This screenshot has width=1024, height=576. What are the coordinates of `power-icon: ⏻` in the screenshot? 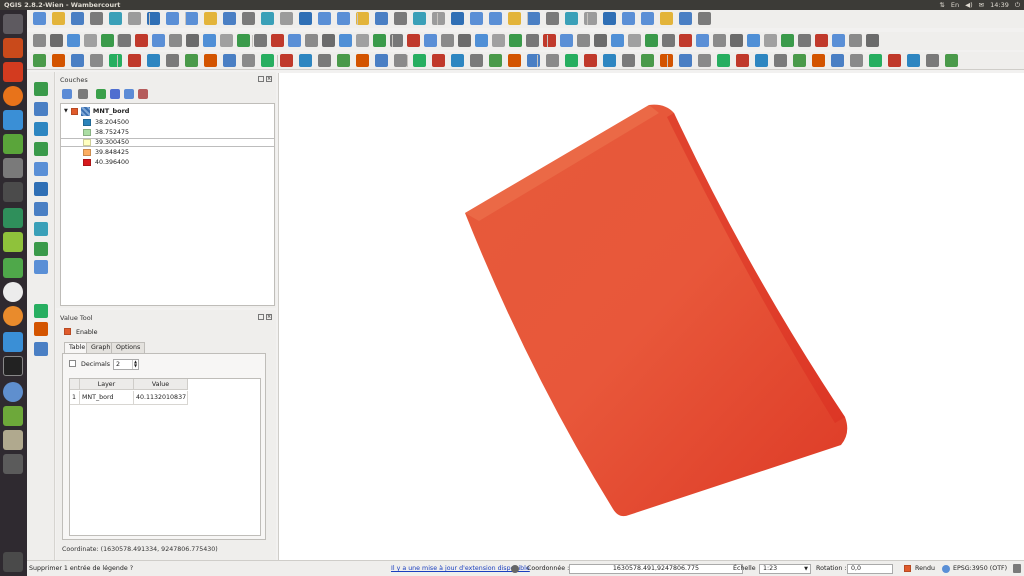 It's located at (1017, 5).